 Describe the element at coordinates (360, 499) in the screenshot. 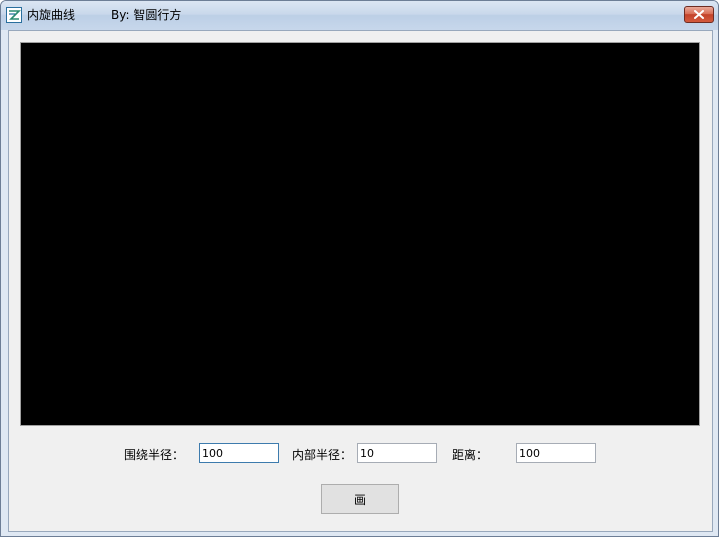

I see `draw-button: 画` at that location.